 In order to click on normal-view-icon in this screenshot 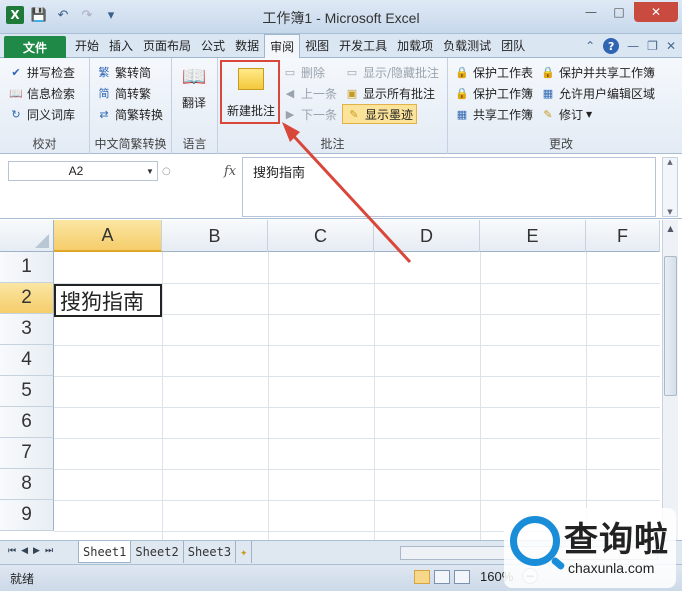, I will do `click(422, 577)`.